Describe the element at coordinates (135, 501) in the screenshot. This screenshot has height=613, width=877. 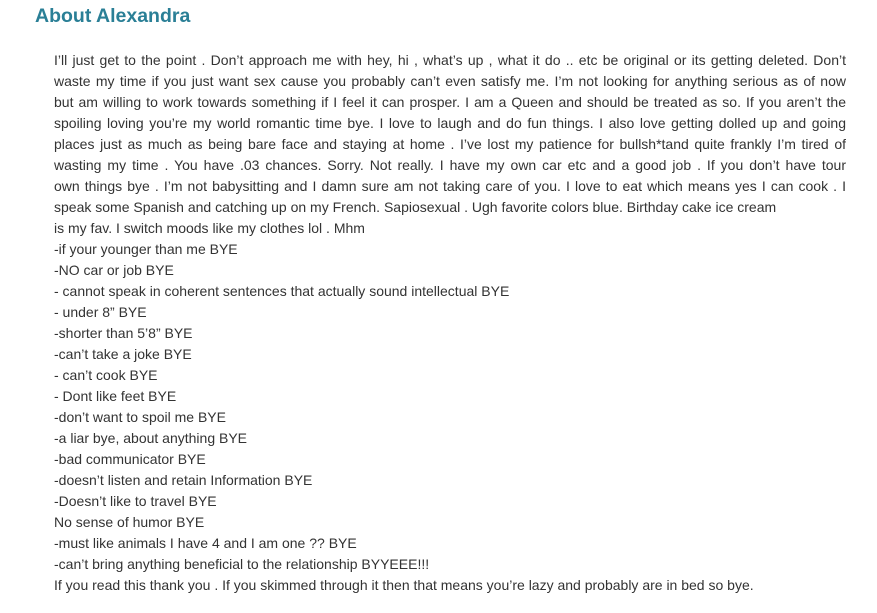
I see `list-item: -Doesn’t like to travel BYE` at that location.